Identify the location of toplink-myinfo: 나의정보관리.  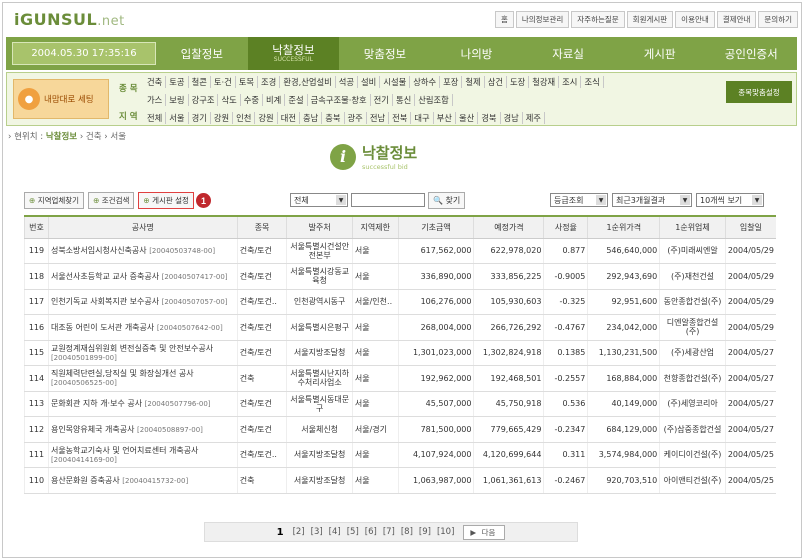
(542, 19).